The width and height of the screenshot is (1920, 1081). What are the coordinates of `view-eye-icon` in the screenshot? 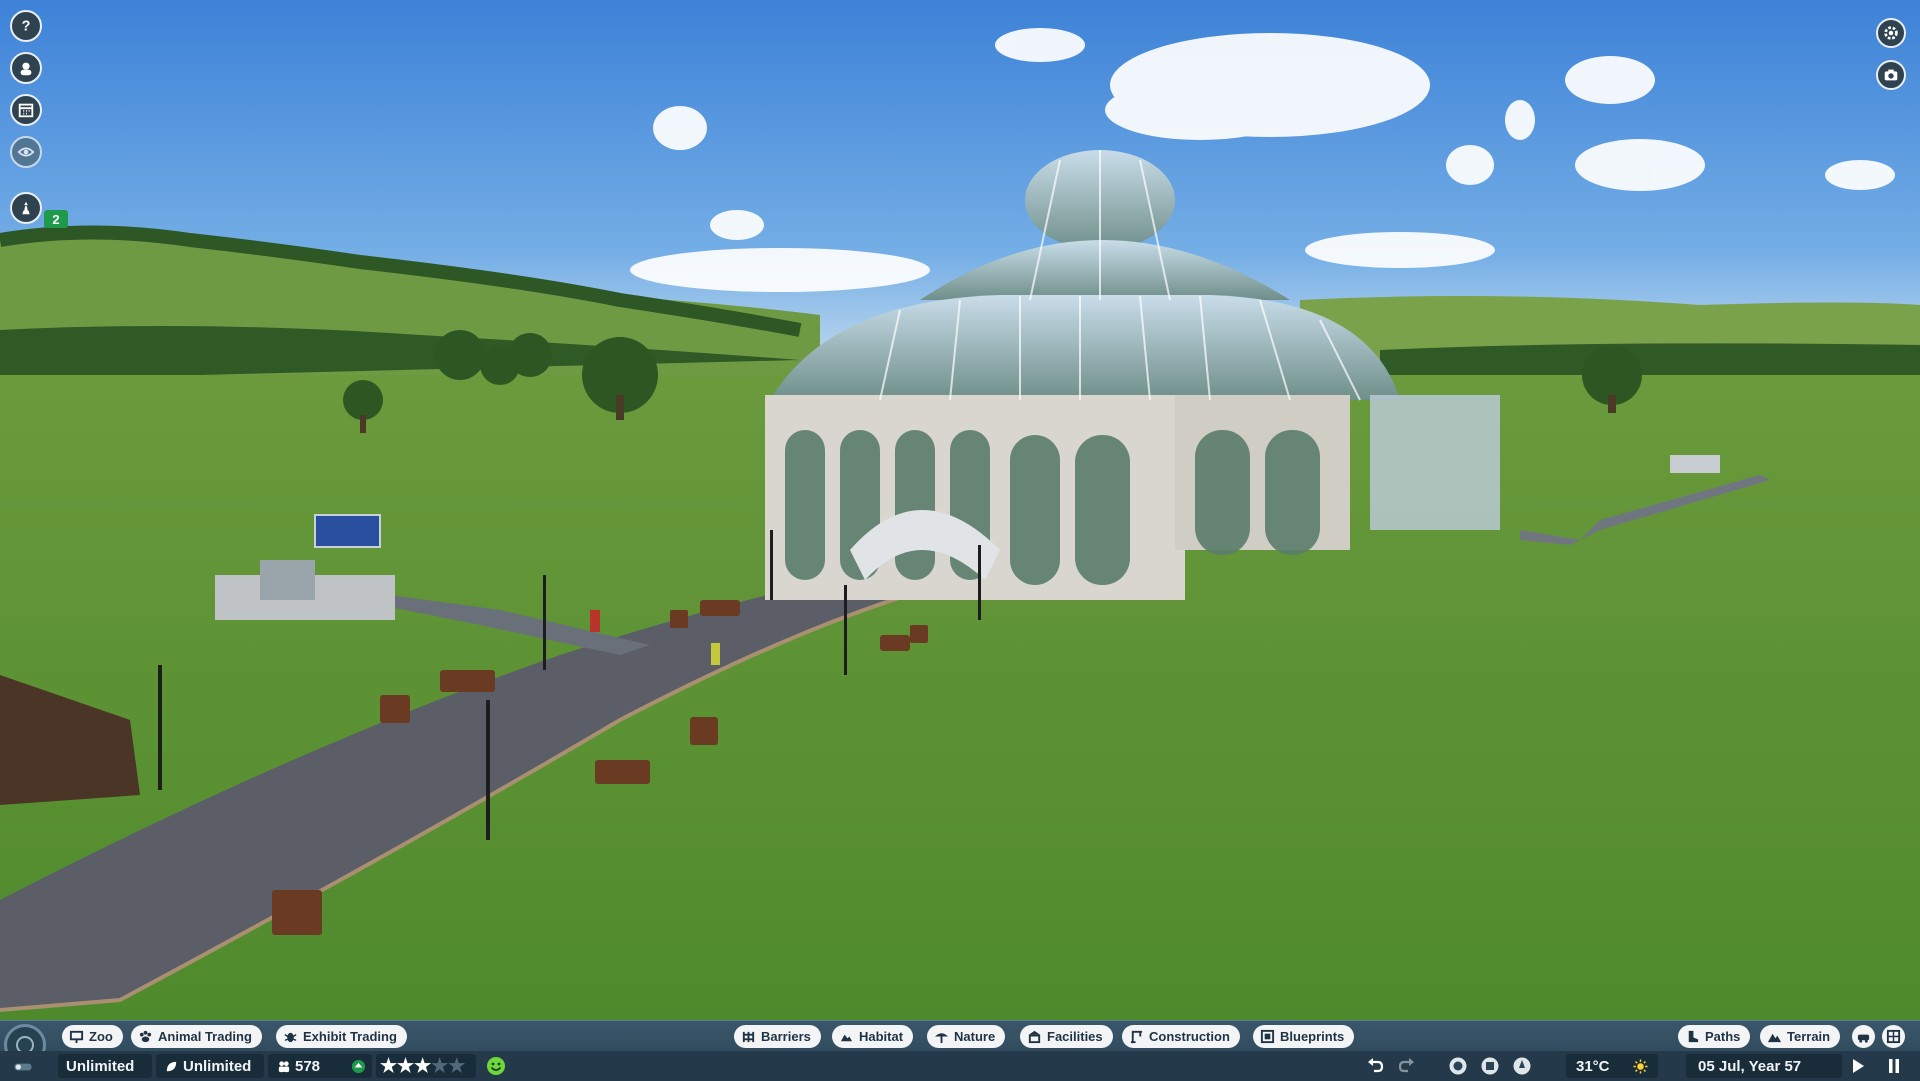 It's located at (26, 152).